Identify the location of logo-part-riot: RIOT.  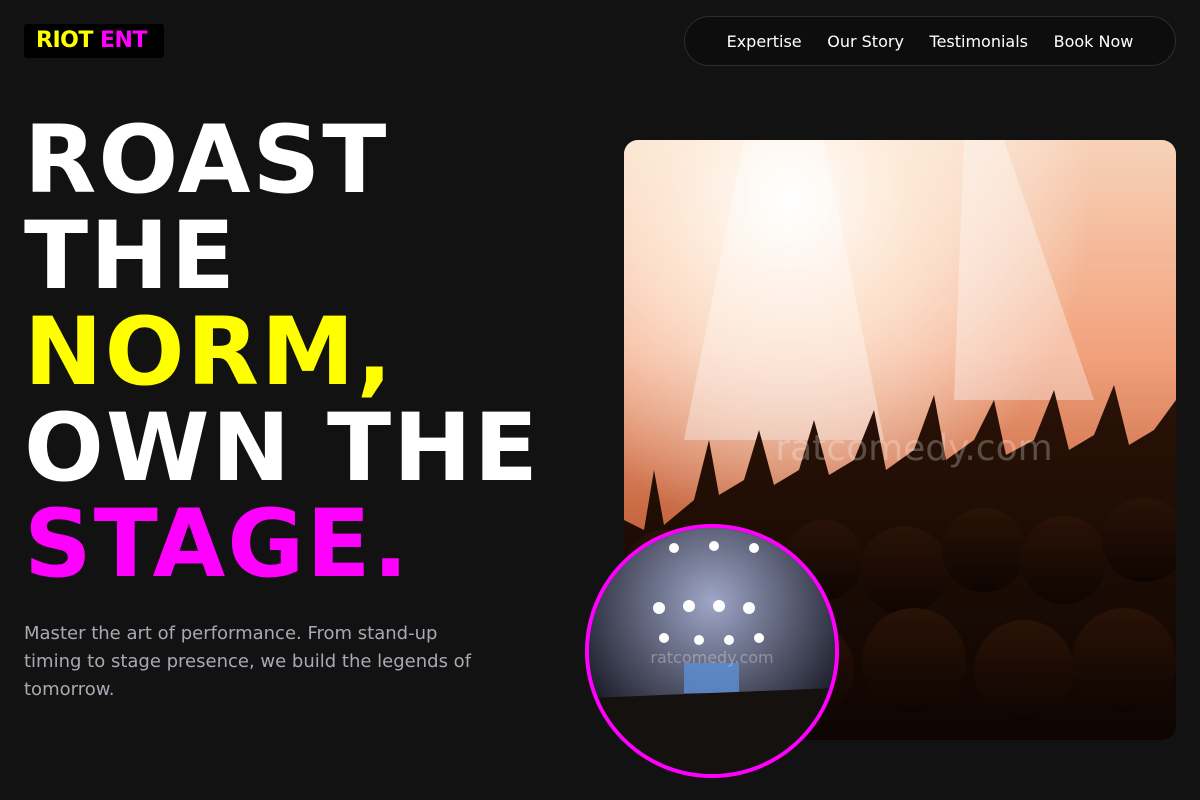
(64, 40).